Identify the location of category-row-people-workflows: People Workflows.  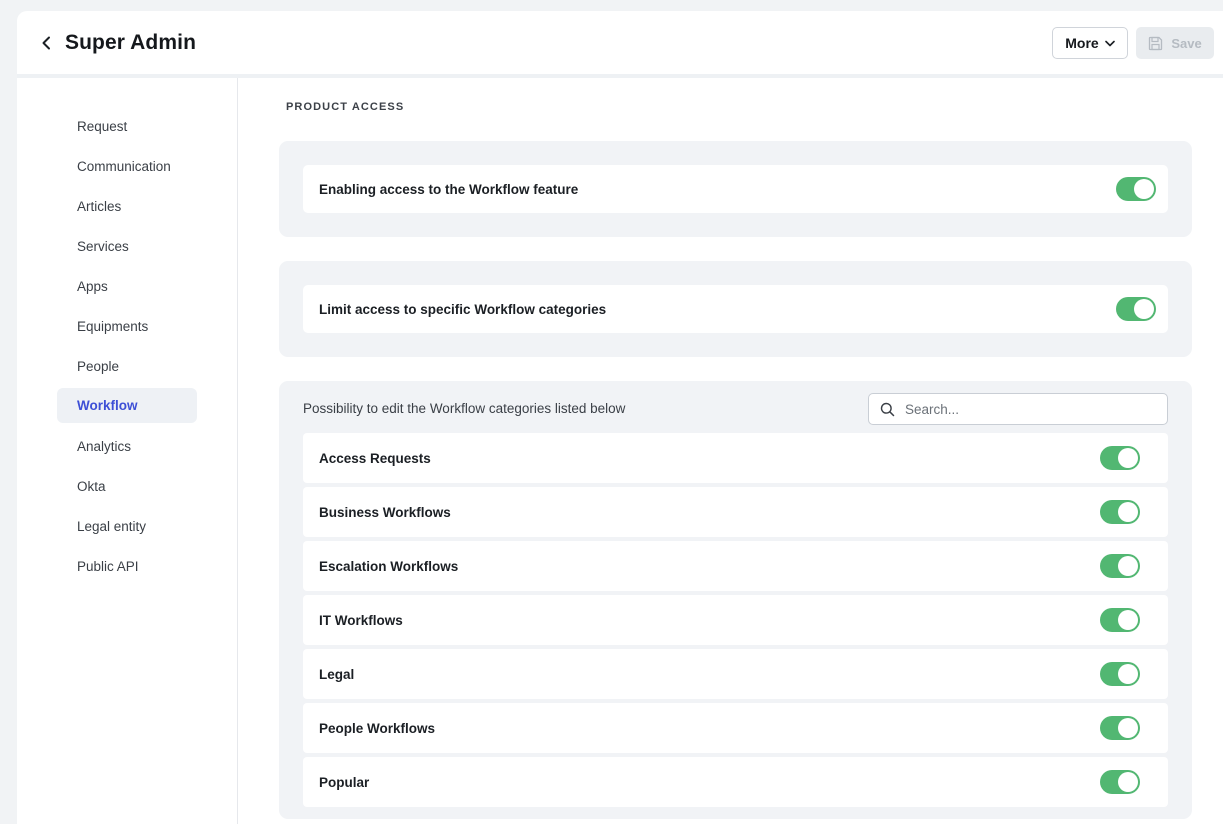
(735, 728).